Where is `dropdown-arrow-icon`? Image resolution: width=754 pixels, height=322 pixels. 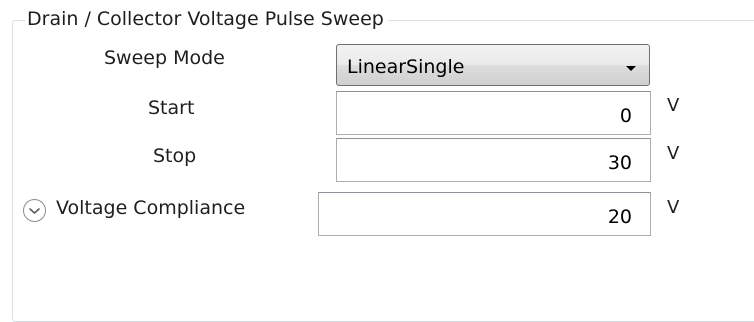
dropdown-arrow-icon is located at coordinates (631, 68).